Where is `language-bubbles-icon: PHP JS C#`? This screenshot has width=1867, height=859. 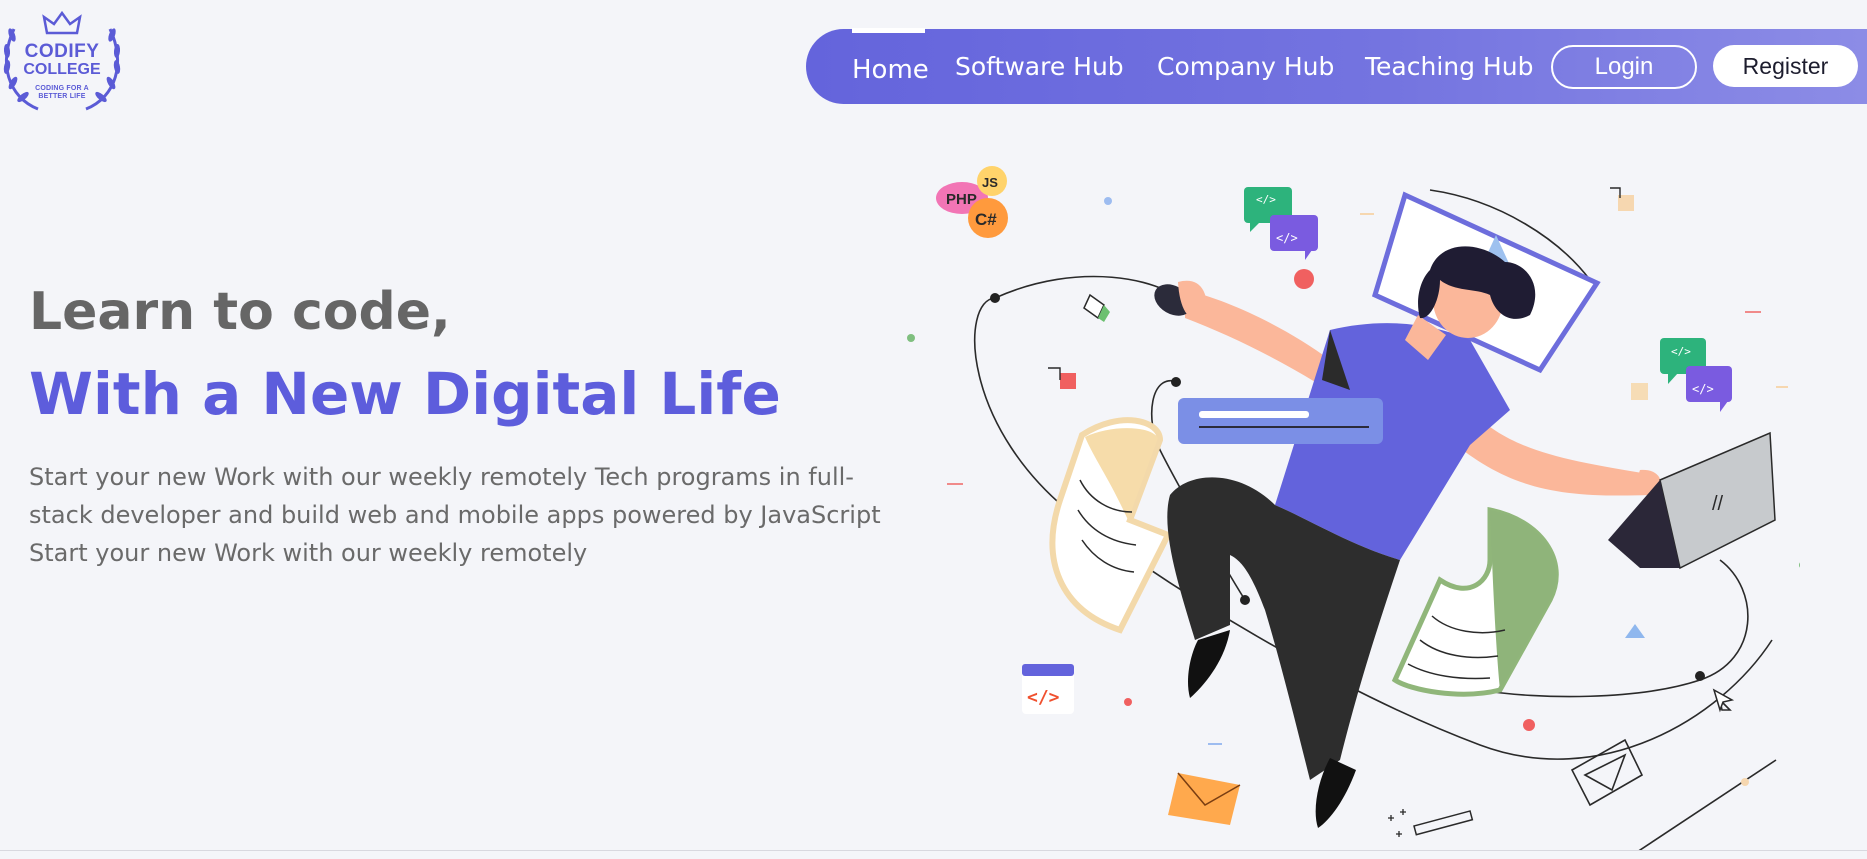
language-bubbles-icon: PHP JS C# is located at coordinates (972, 202).